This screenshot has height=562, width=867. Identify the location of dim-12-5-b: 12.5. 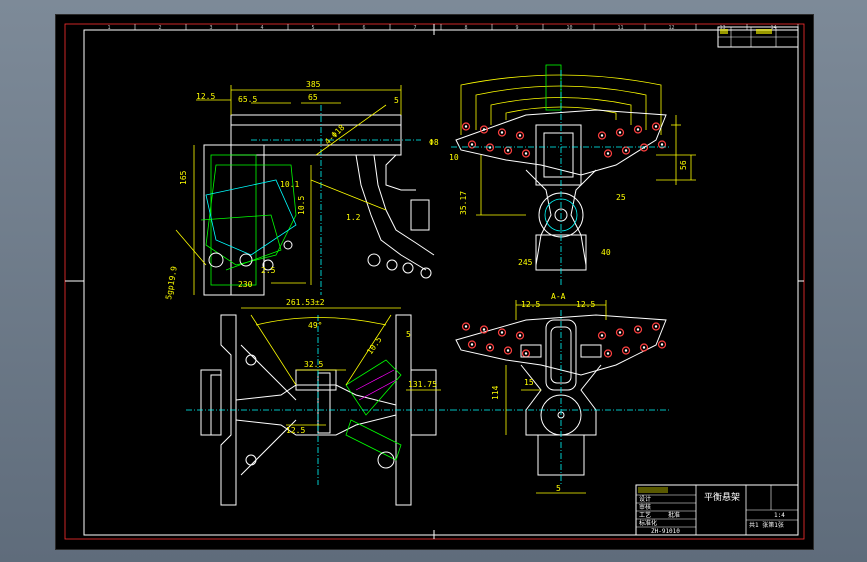
(295, 430).